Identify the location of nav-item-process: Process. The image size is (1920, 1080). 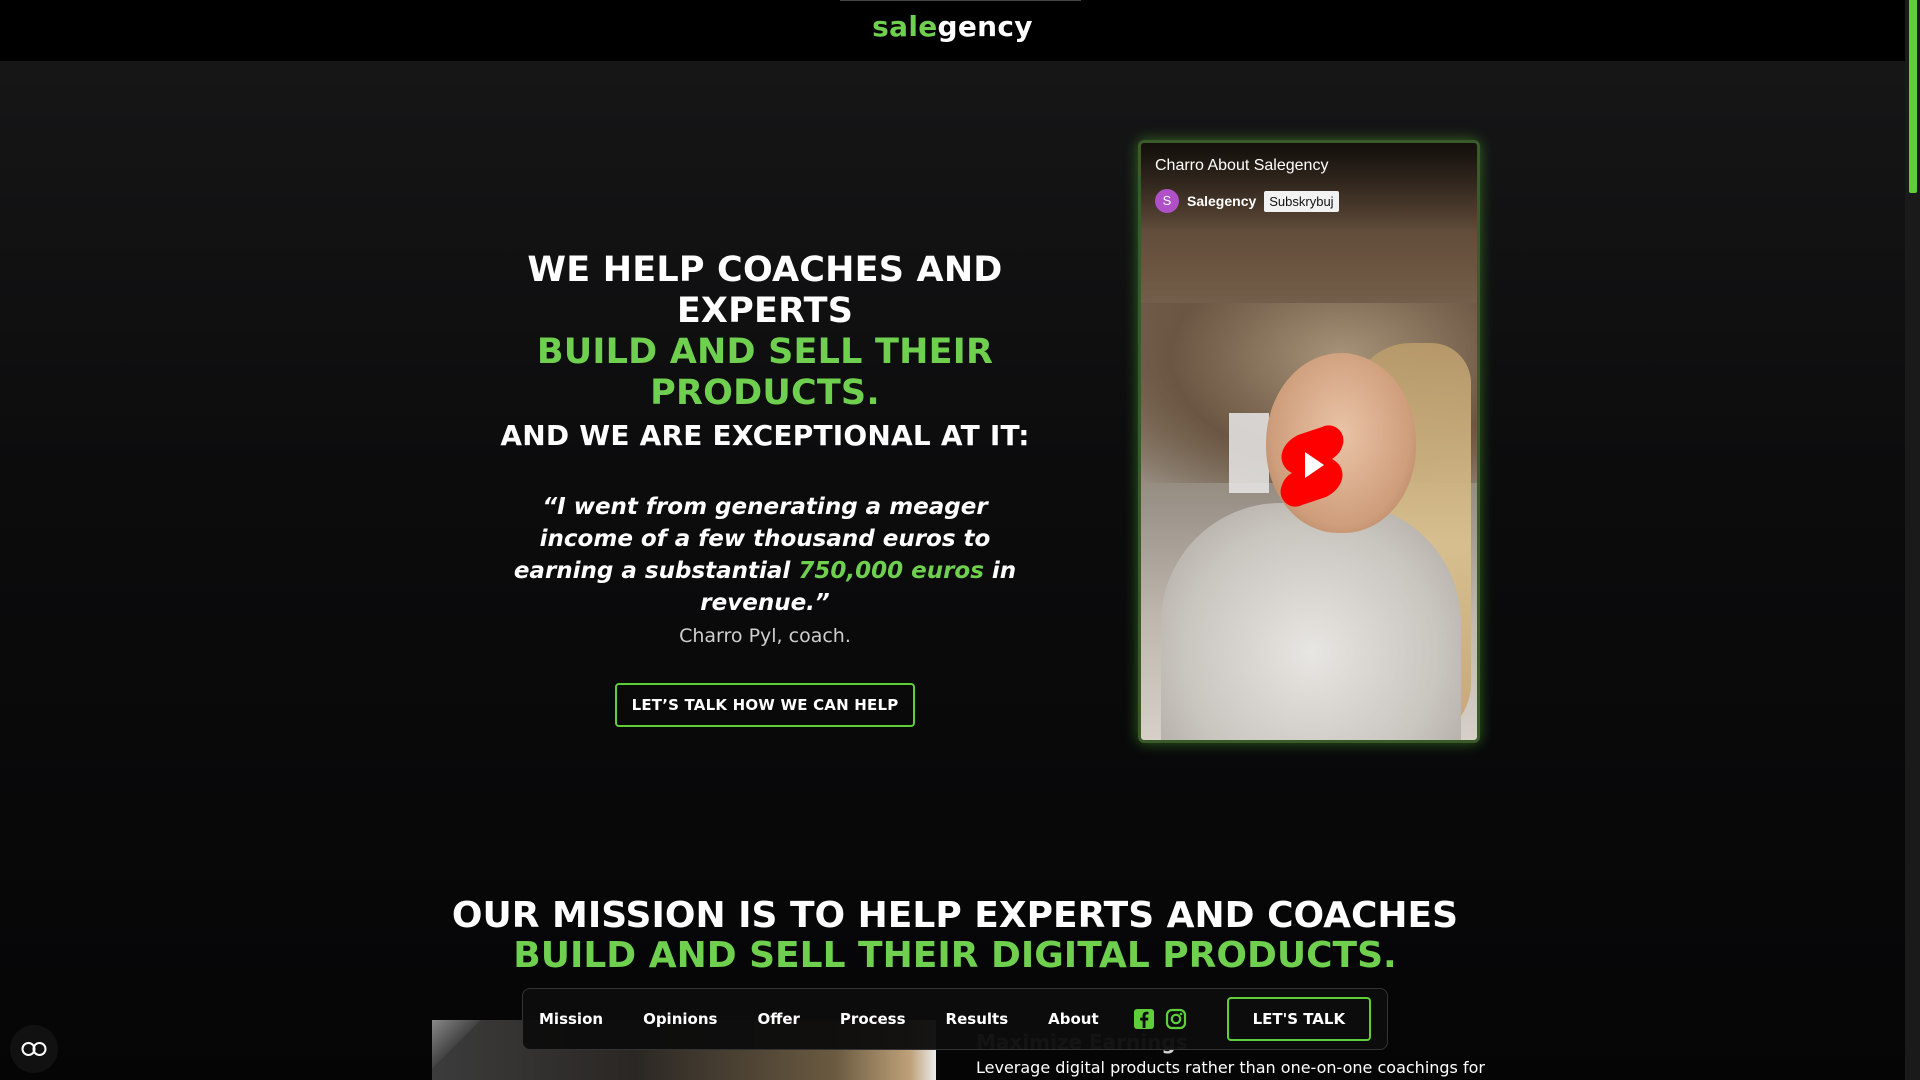
(873, 1019).